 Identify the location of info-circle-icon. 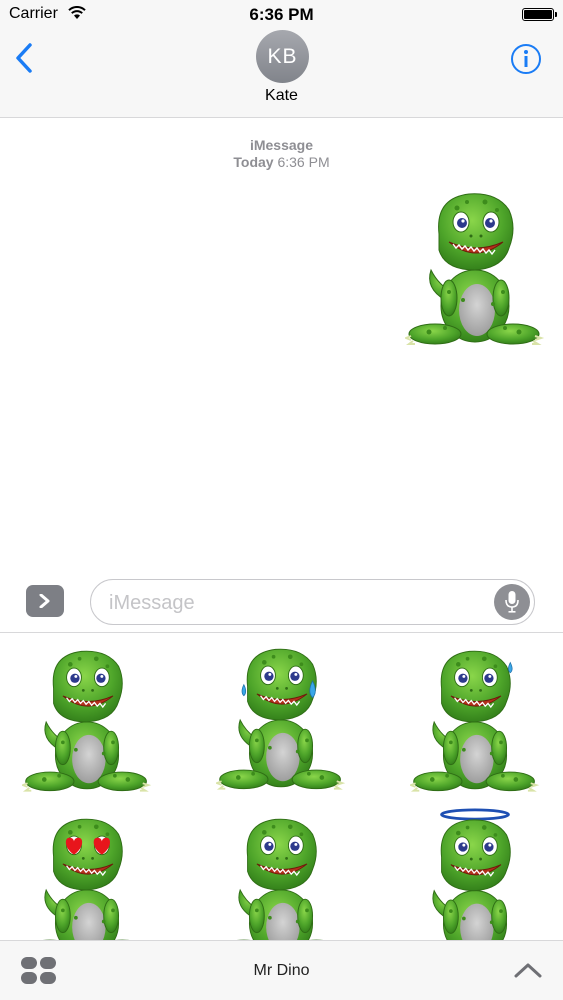
(526, 61).